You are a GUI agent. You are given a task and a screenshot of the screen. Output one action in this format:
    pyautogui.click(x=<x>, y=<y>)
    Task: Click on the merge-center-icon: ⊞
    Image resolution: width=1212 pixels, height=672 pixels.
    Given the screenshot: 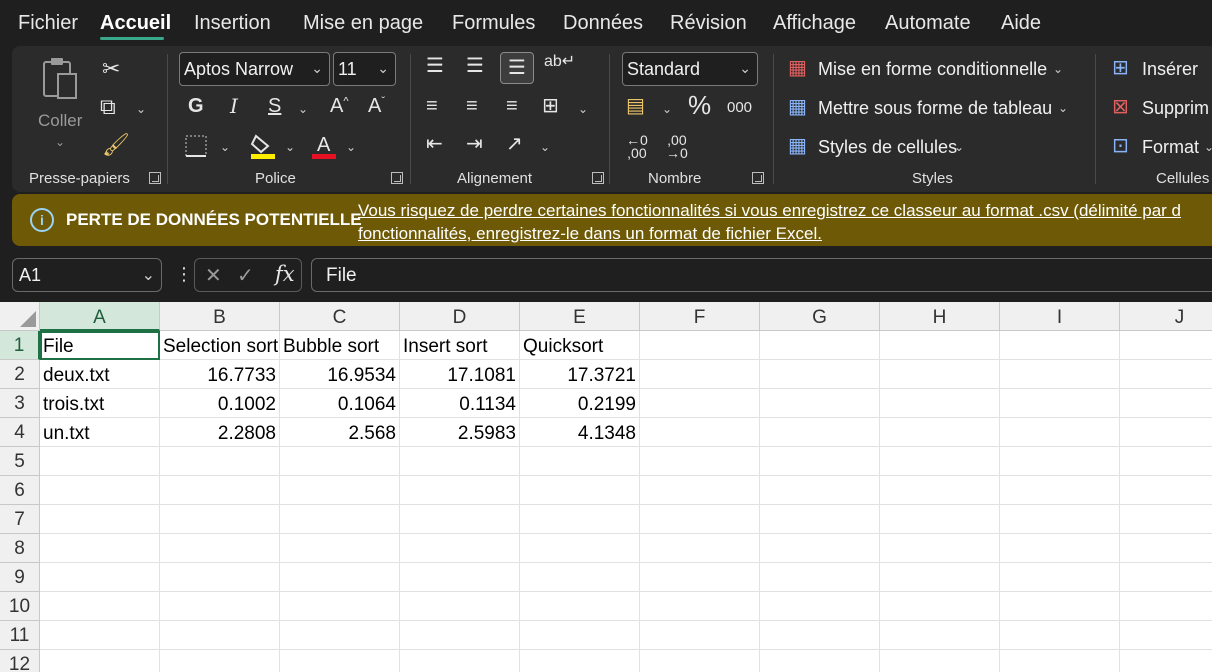 What is the action you would take?
    pyautogui.click(x=550, y=106)
    